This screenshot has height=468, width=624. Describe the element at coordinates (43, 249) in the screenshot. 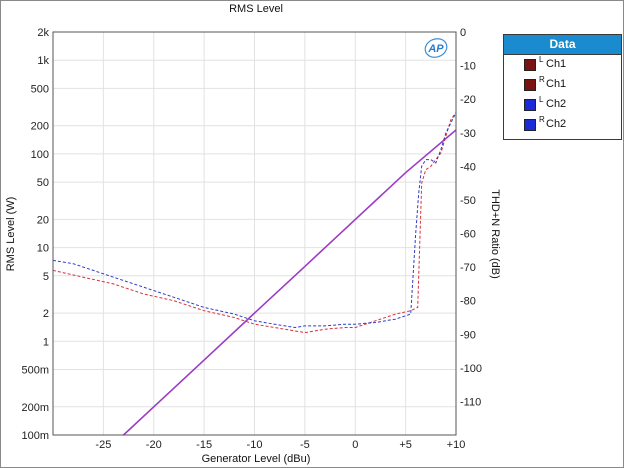

I see `y-tick-label: 10` at that location.